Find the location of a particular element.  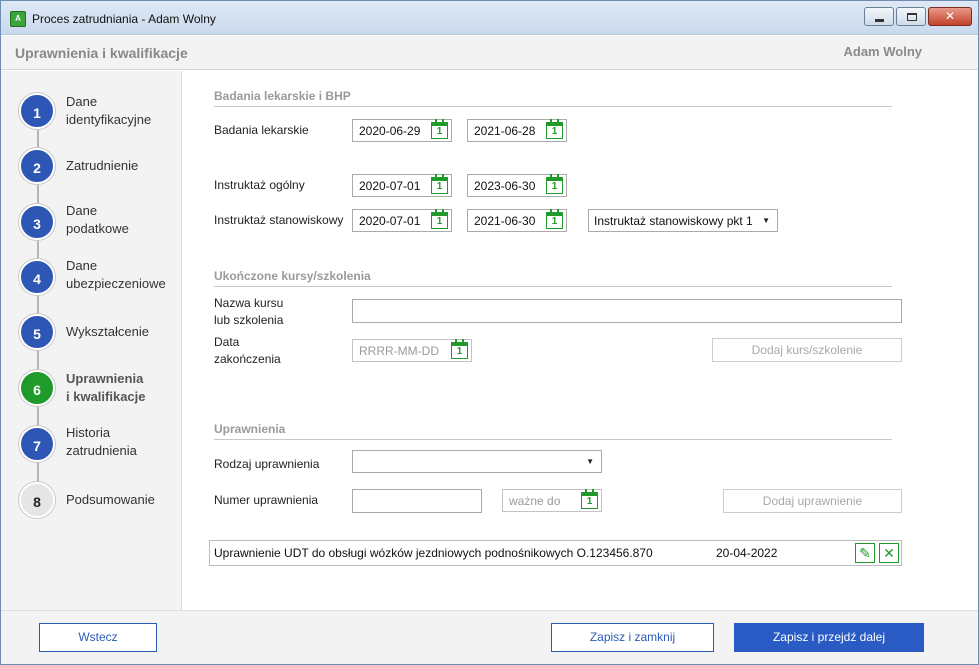

step-label: Podsumowanie is located at coordinates (110, 499).